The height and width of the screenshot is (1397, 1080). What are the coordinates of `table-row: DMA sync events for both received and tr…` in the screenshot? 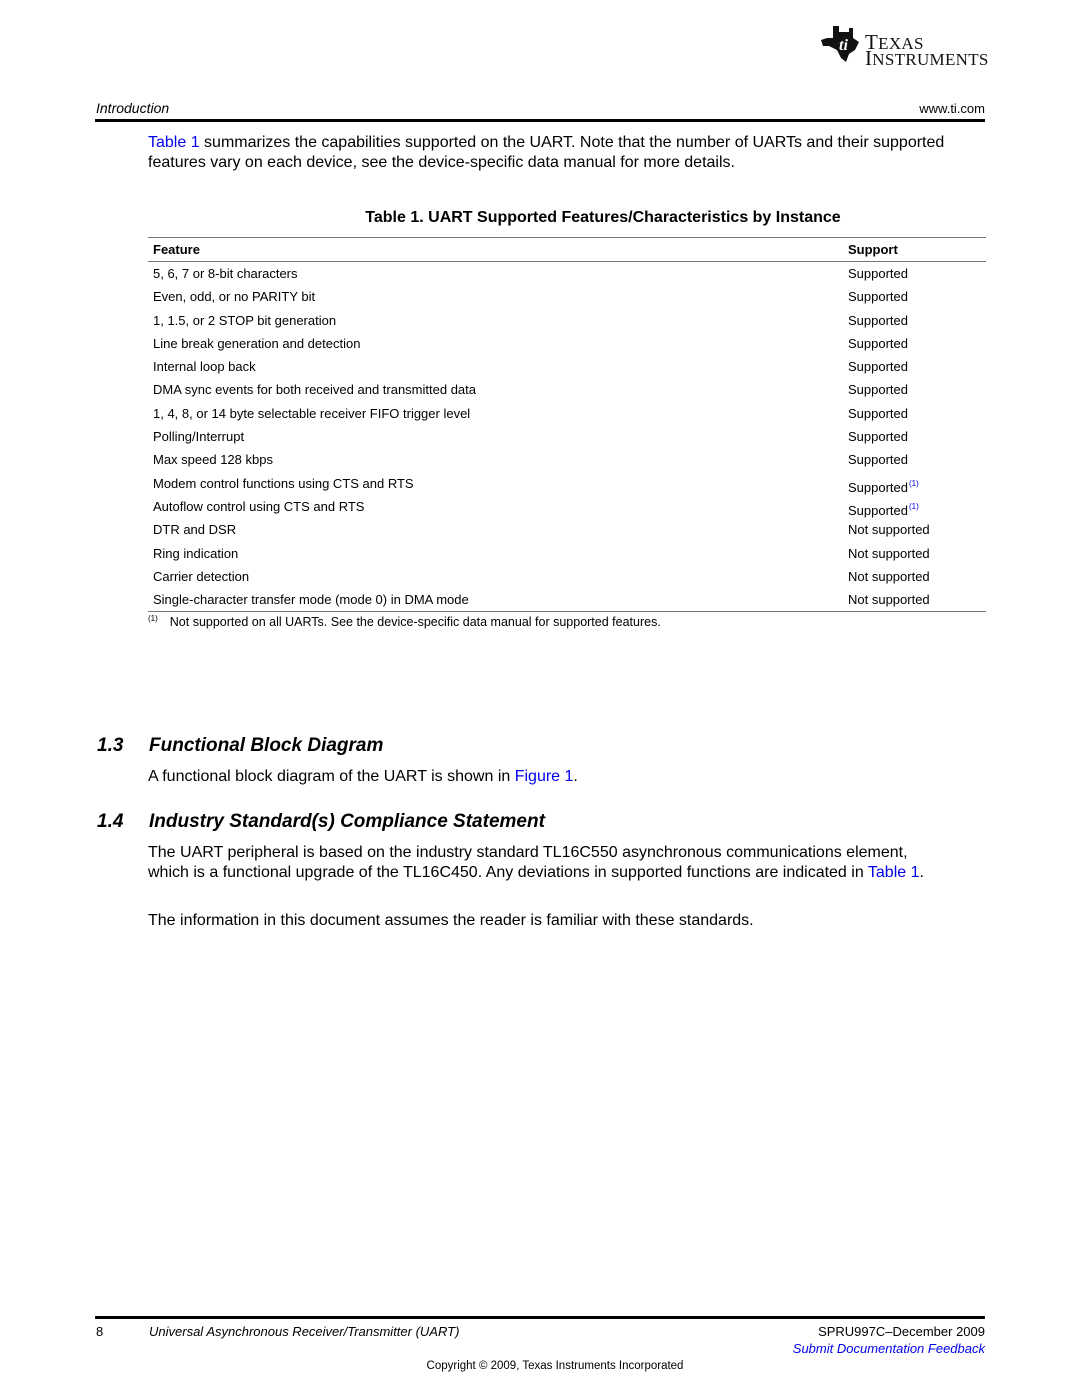 It's located at (567, 389).